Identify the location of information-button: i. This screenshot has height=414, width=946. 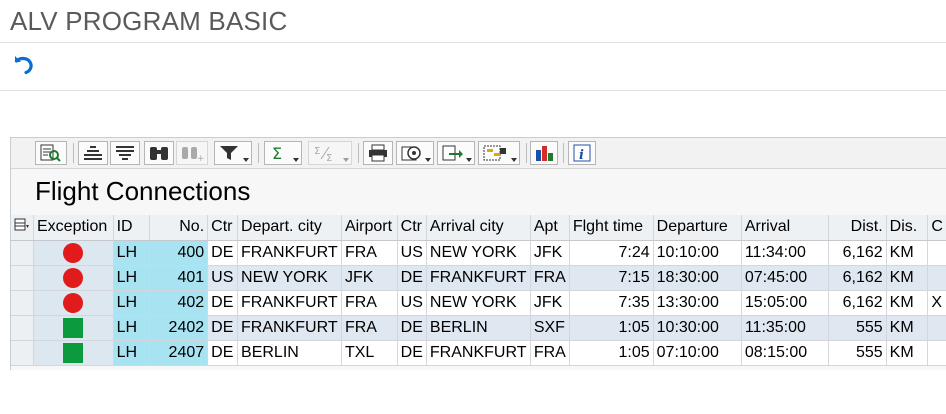
(582, 153).